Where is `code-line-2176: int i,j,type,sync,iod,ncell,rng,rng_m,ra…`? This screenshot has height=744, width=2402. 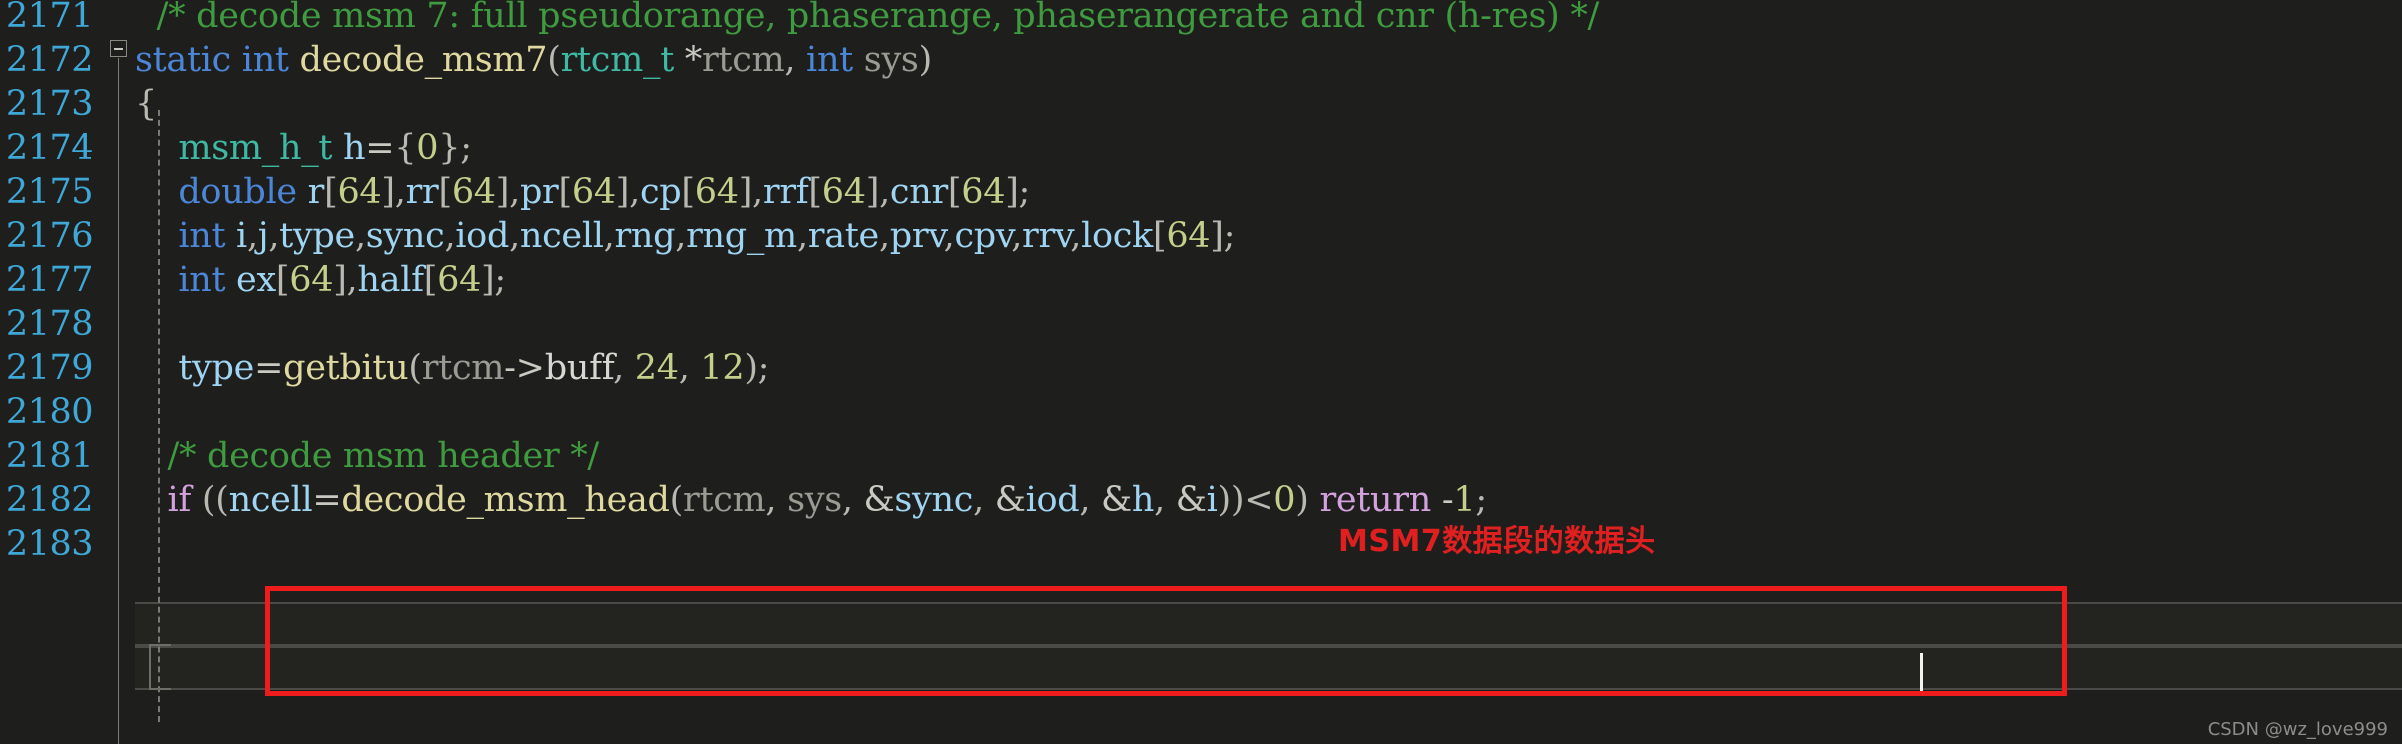 code-line-2176: int i,j,type,sync,iod,ncell,rng,rng_m,ra… is located at coordinates (685, 236).